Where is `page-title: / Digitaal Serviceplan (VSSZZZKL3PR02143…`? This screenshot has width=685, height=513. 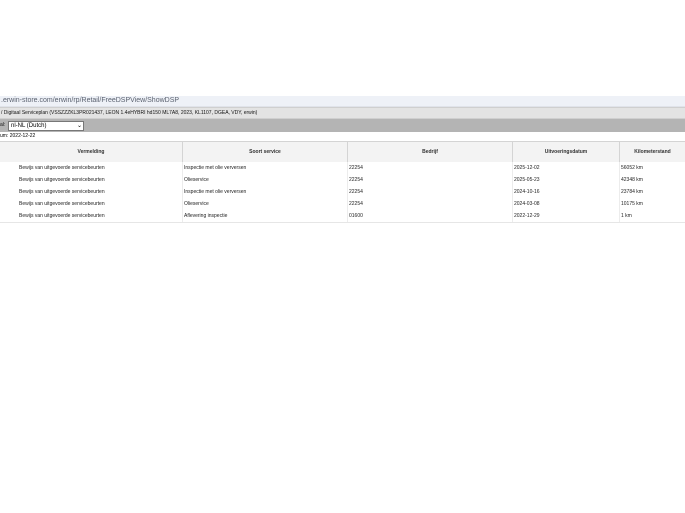
page-title: / Digitaal Serviceplan (VSSZZZKL3PR02143… is located at coordinates (129, 113).